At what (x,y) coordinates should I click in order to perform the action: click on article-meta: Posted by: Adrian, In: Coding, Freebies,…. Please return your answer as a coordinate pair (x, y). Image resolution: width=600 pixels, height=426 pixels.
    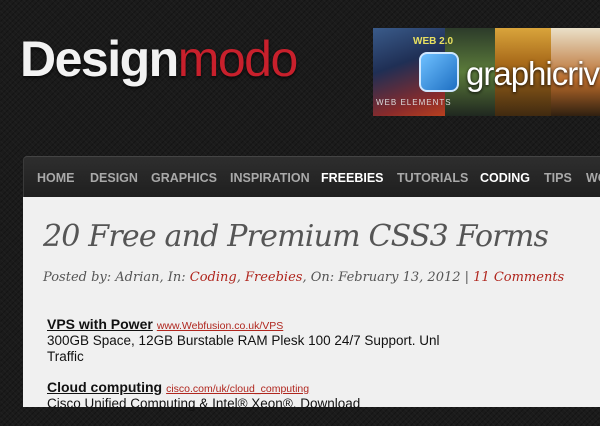
    Looking at the image, I should click on (303, 277).